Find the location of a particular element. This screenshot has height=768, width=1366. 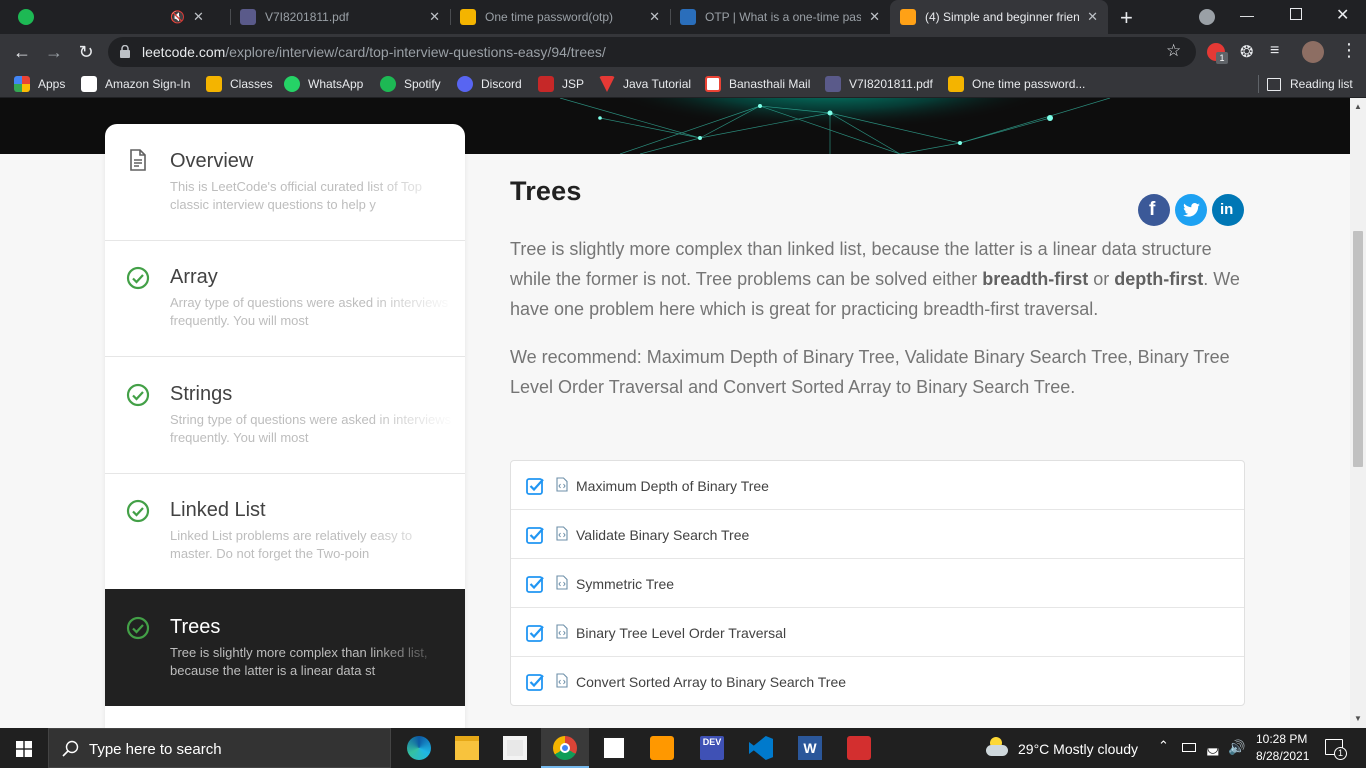

facebook-icon: f is located at coordinates (1152, 209).